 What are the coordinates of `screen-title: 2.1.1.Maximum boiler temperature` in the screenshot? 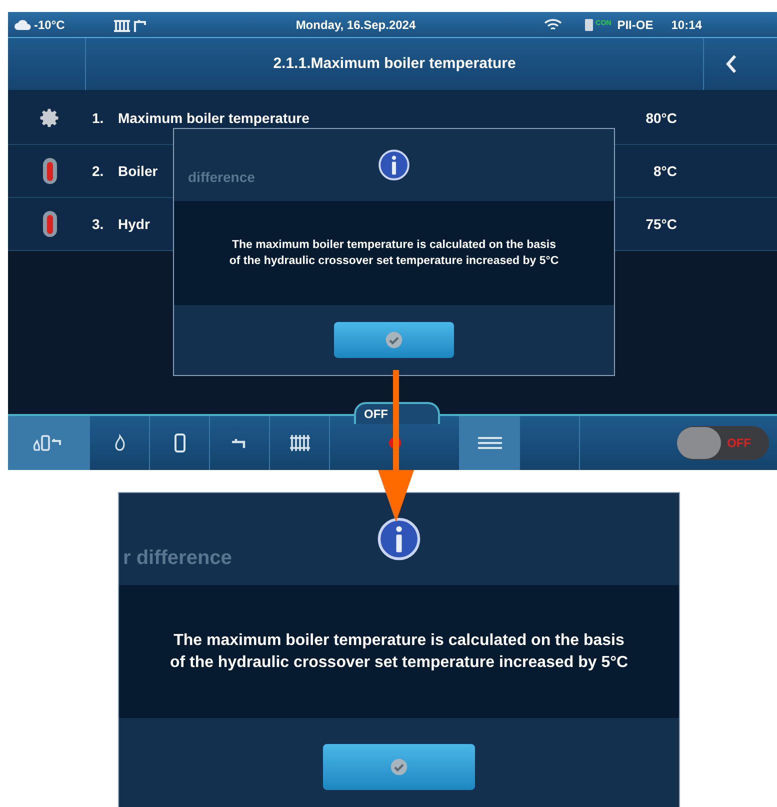 It's located at (394, 64).